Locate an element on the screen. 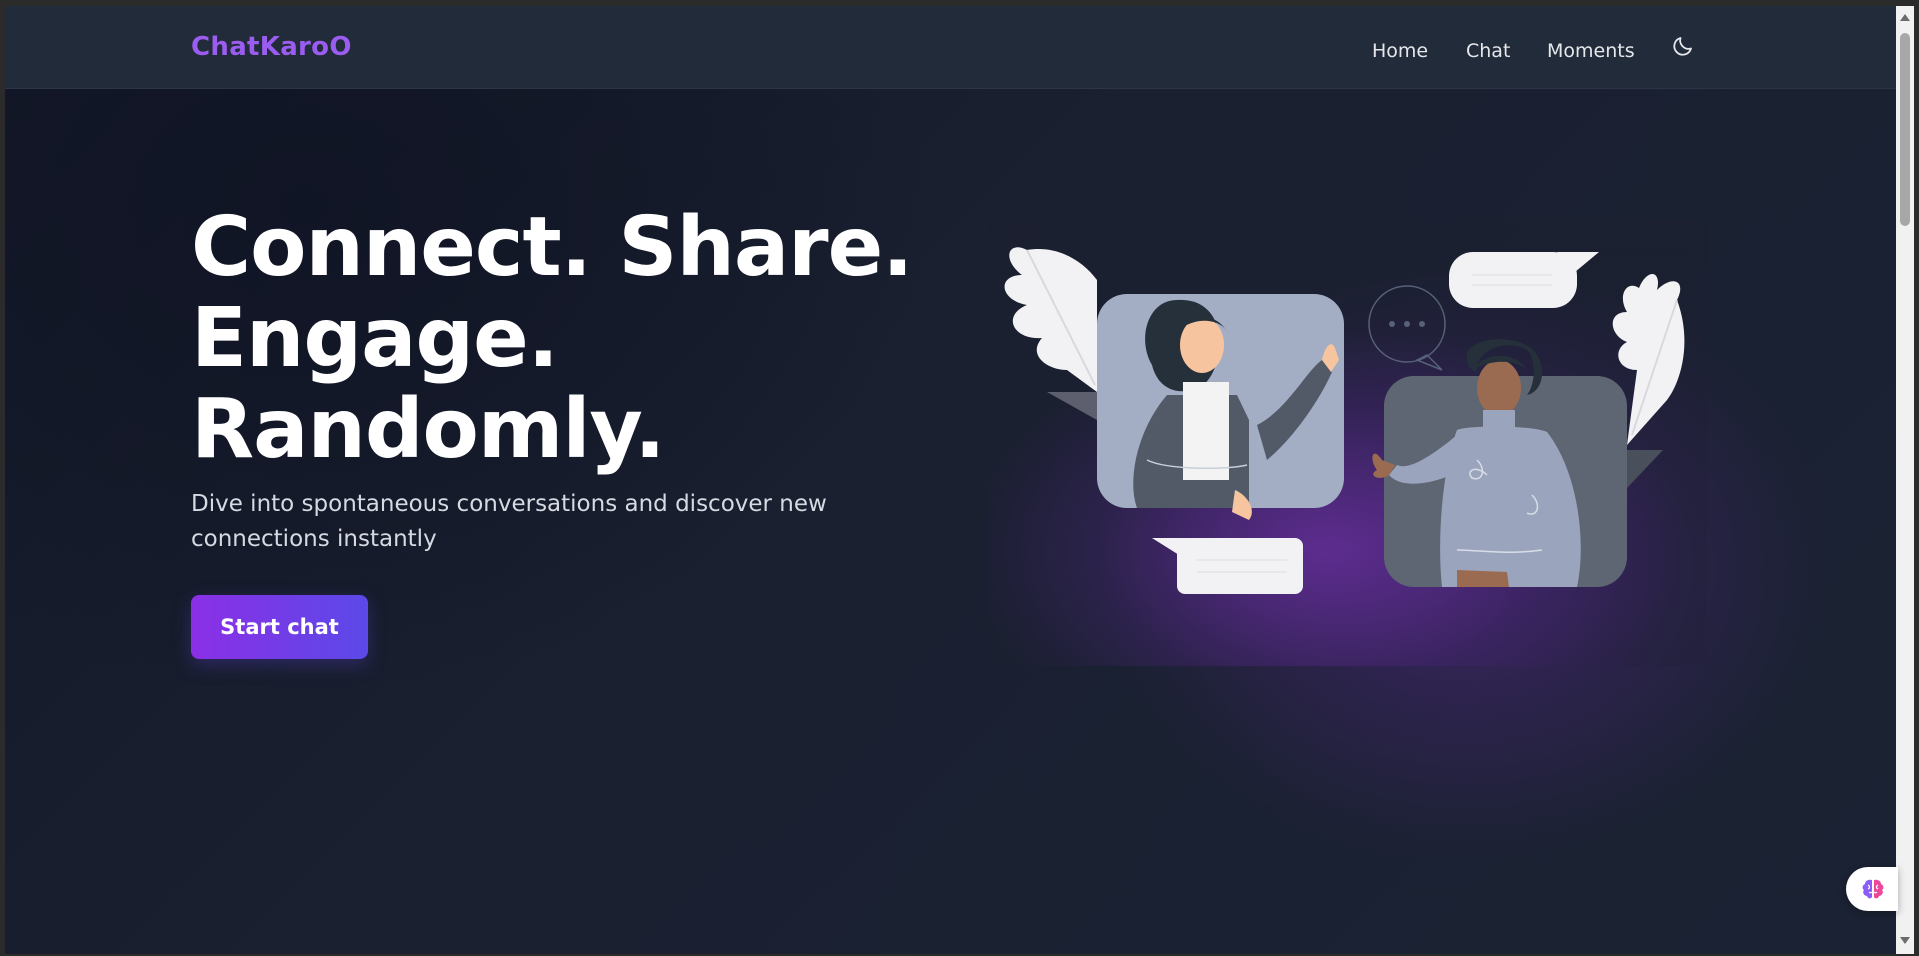 The width and height of the screenshot is (1919, 956). vertical-scrollbar is located at coordinates (1905, 480).